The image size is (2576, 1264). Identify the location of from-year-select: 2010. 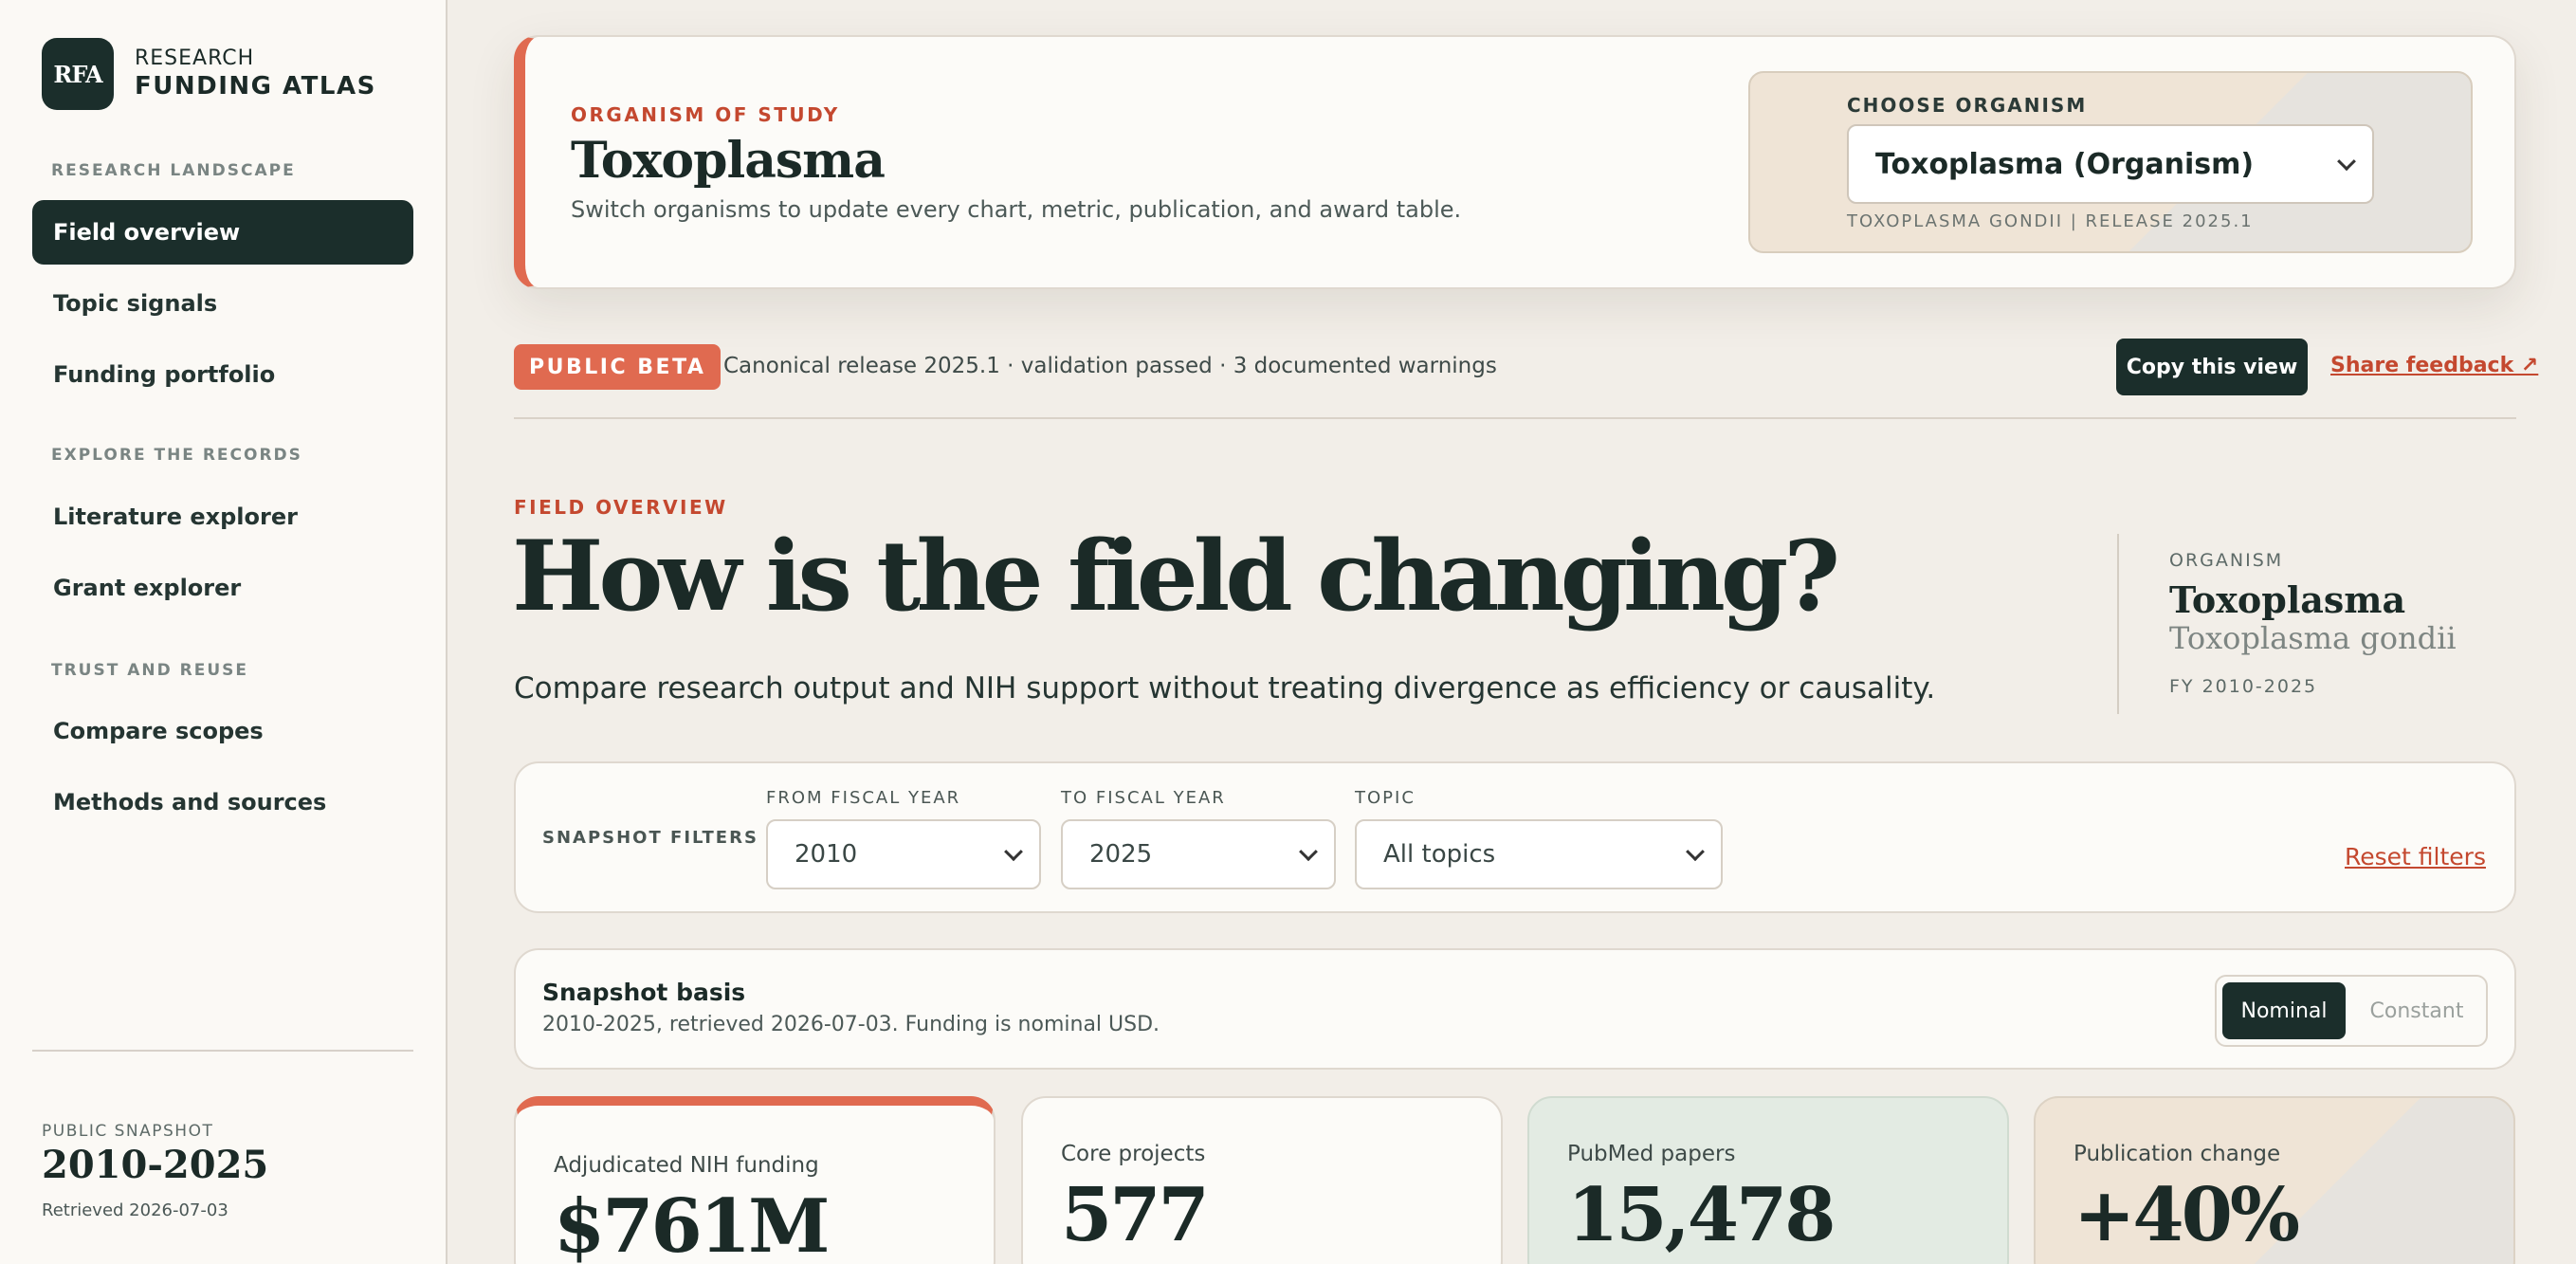
(903, 854).